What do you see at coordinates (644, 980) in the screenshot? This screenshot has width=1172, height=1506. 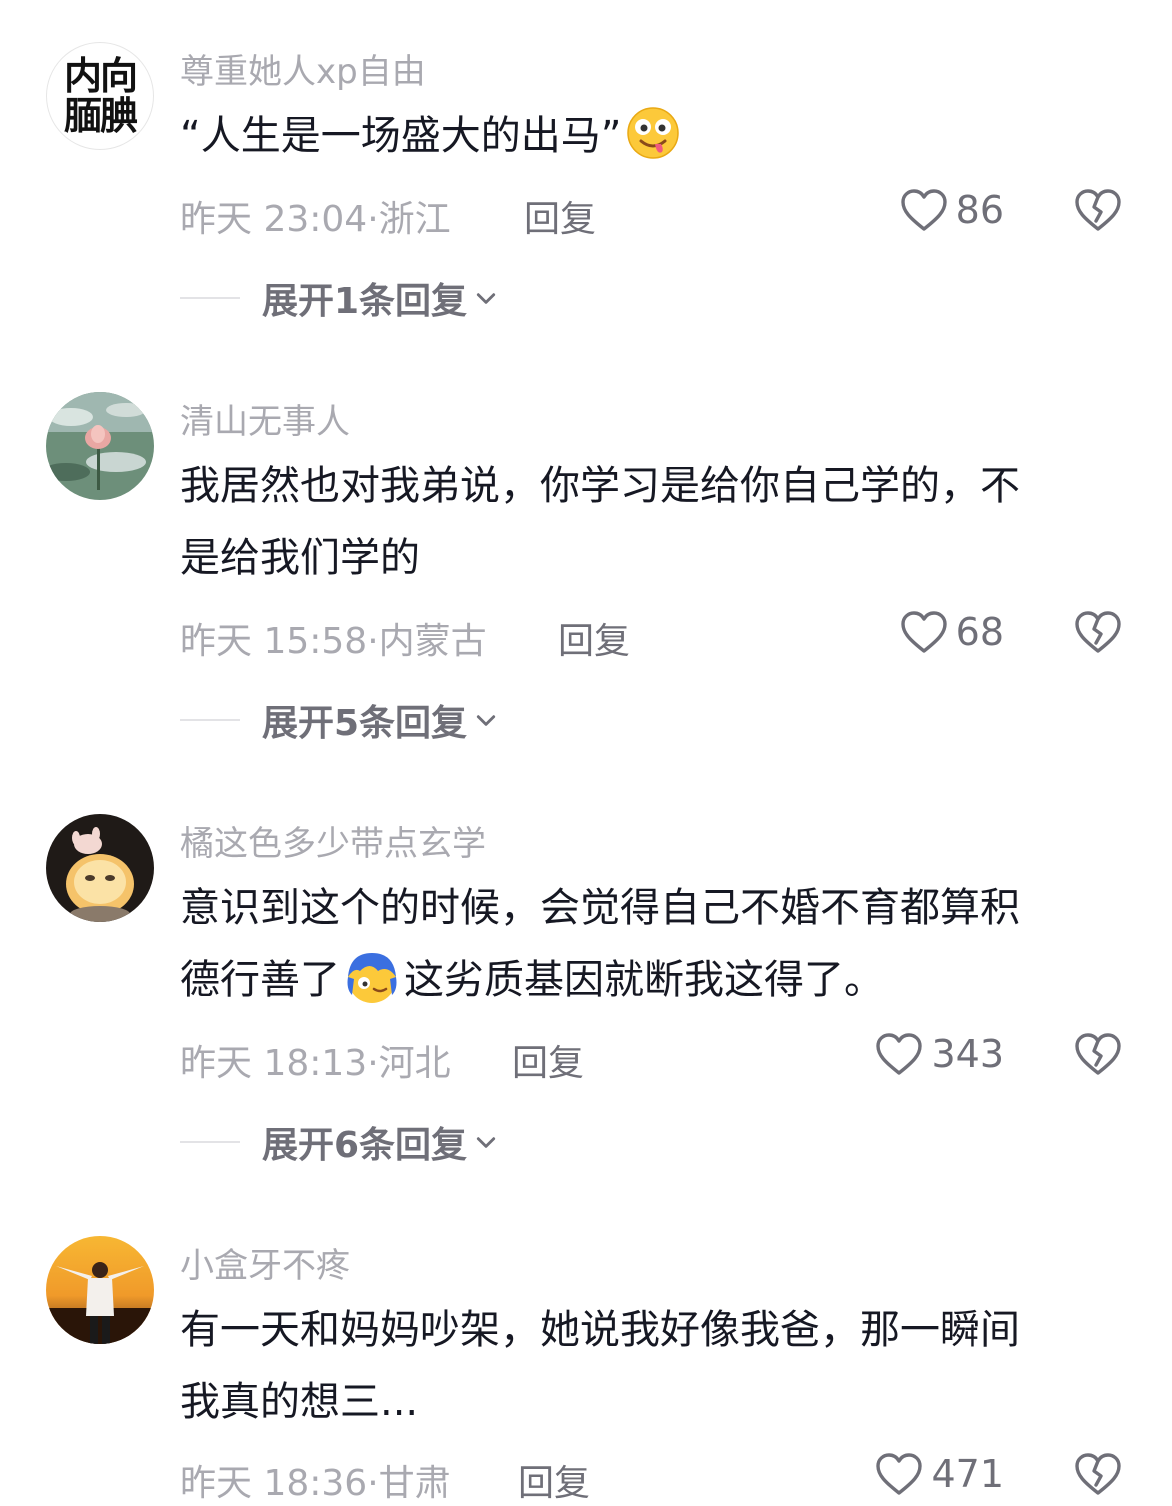 I see `comment-text-line: 这劣质基因就断我这得了。` at bounding box center [644, 980].